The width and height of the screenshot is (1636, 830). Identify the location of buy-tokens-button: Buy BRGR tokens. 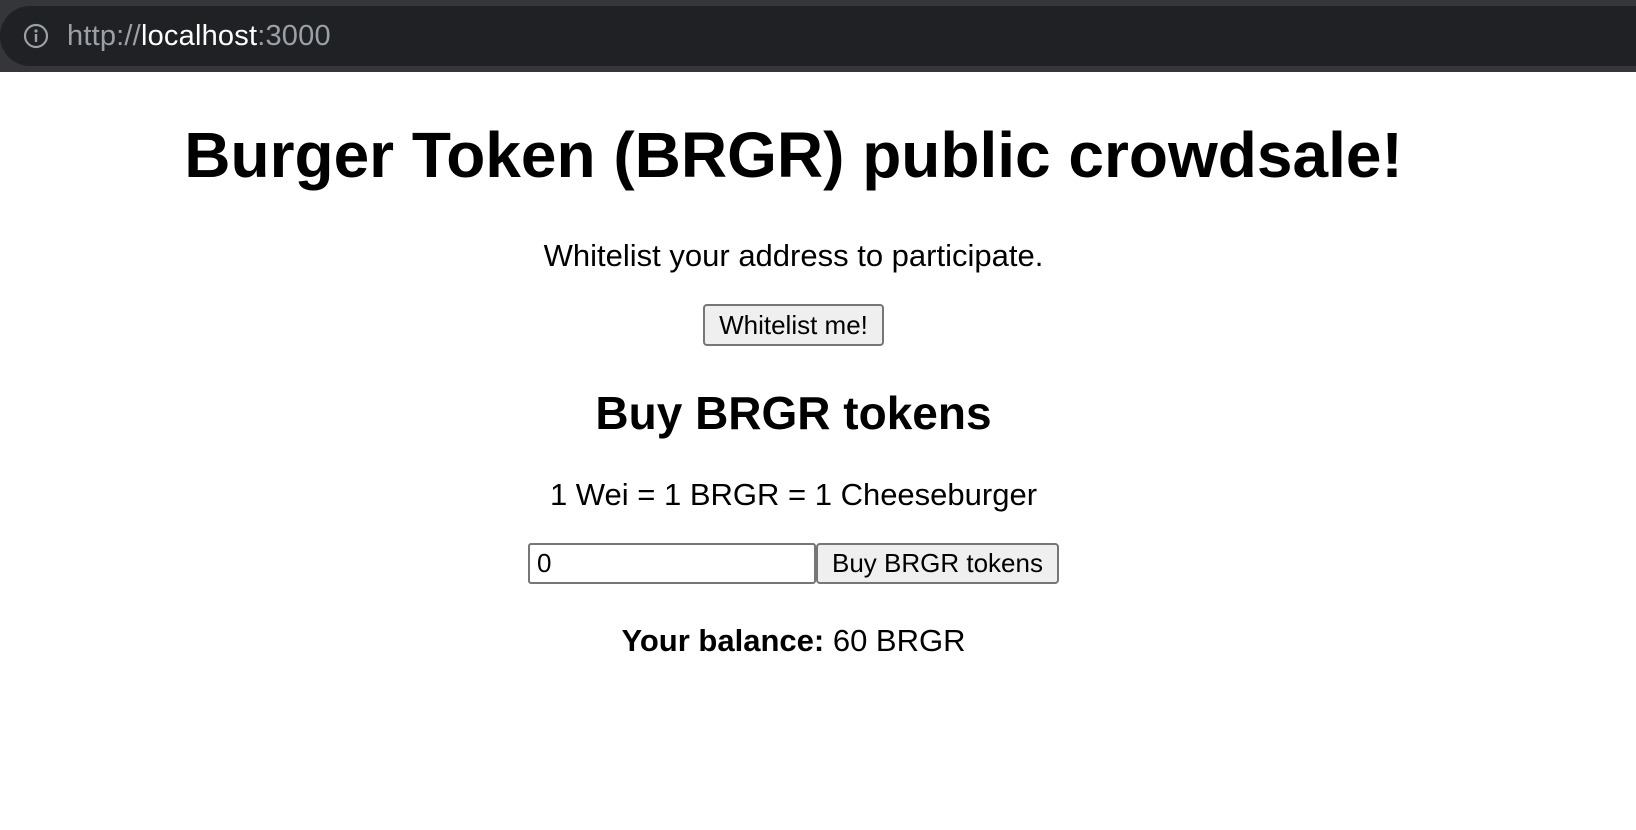
(937, 563).